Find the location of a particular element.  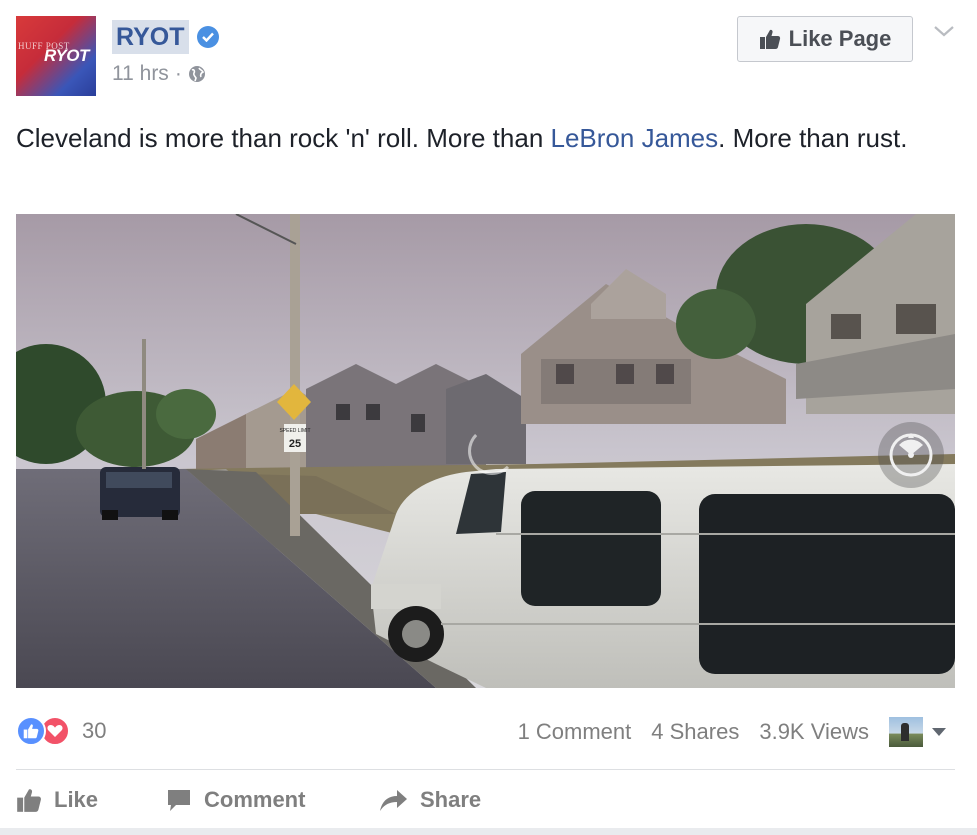

speed-sign-label: SPEED LIMIT is located at coordinates (294, 431).